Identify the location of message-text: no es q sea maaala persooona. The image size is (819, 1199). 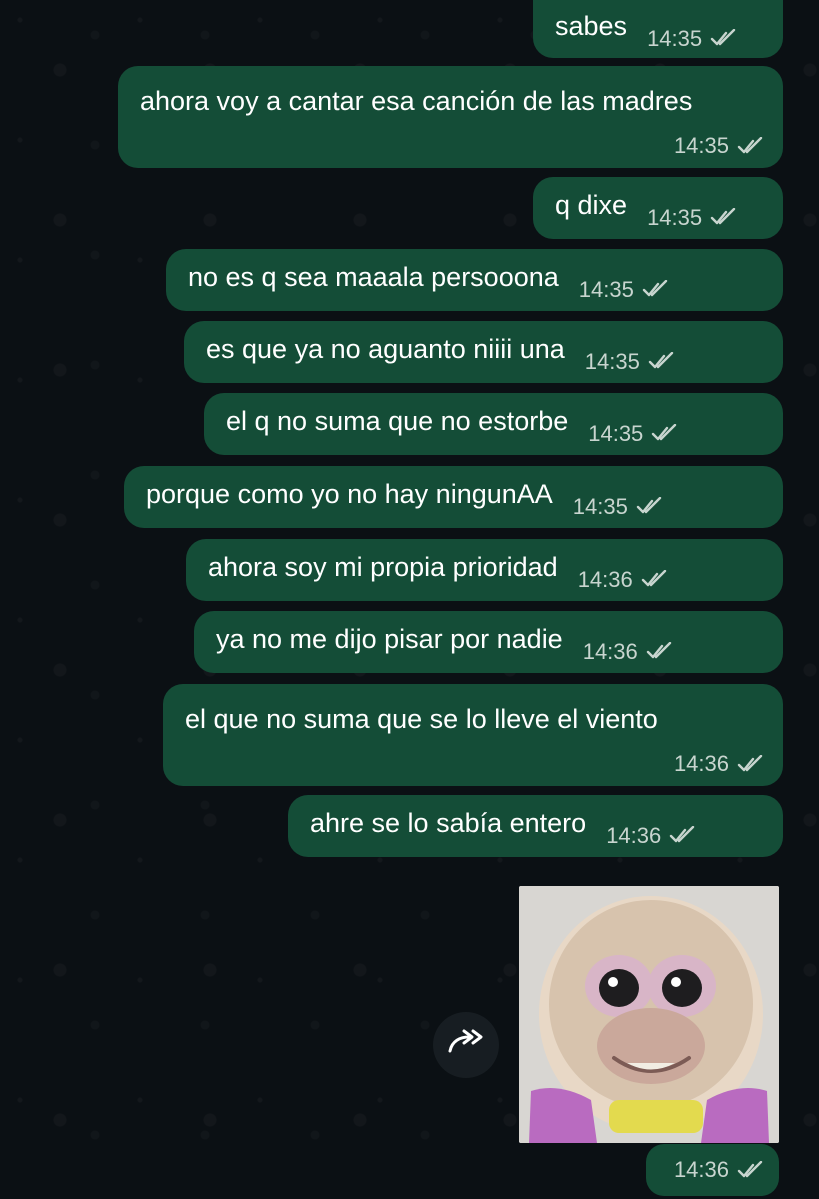
(373, 276).